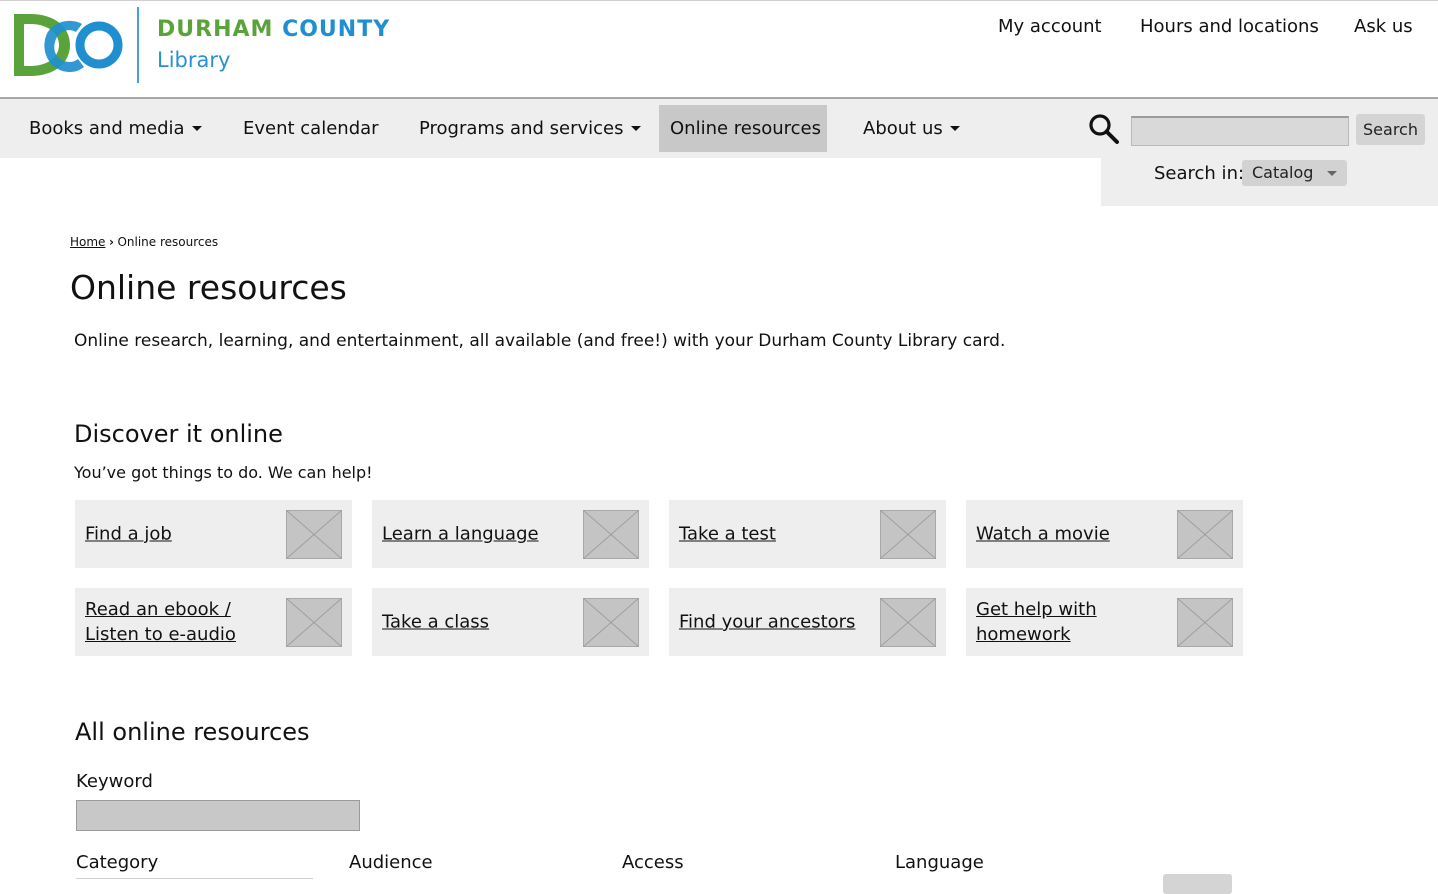 This screenshot has height=894, width=1438. What do you see at coordinates (727, 534) in the screenshot?
I see `tile-label: Take a test` at bounding box center [727, 534].